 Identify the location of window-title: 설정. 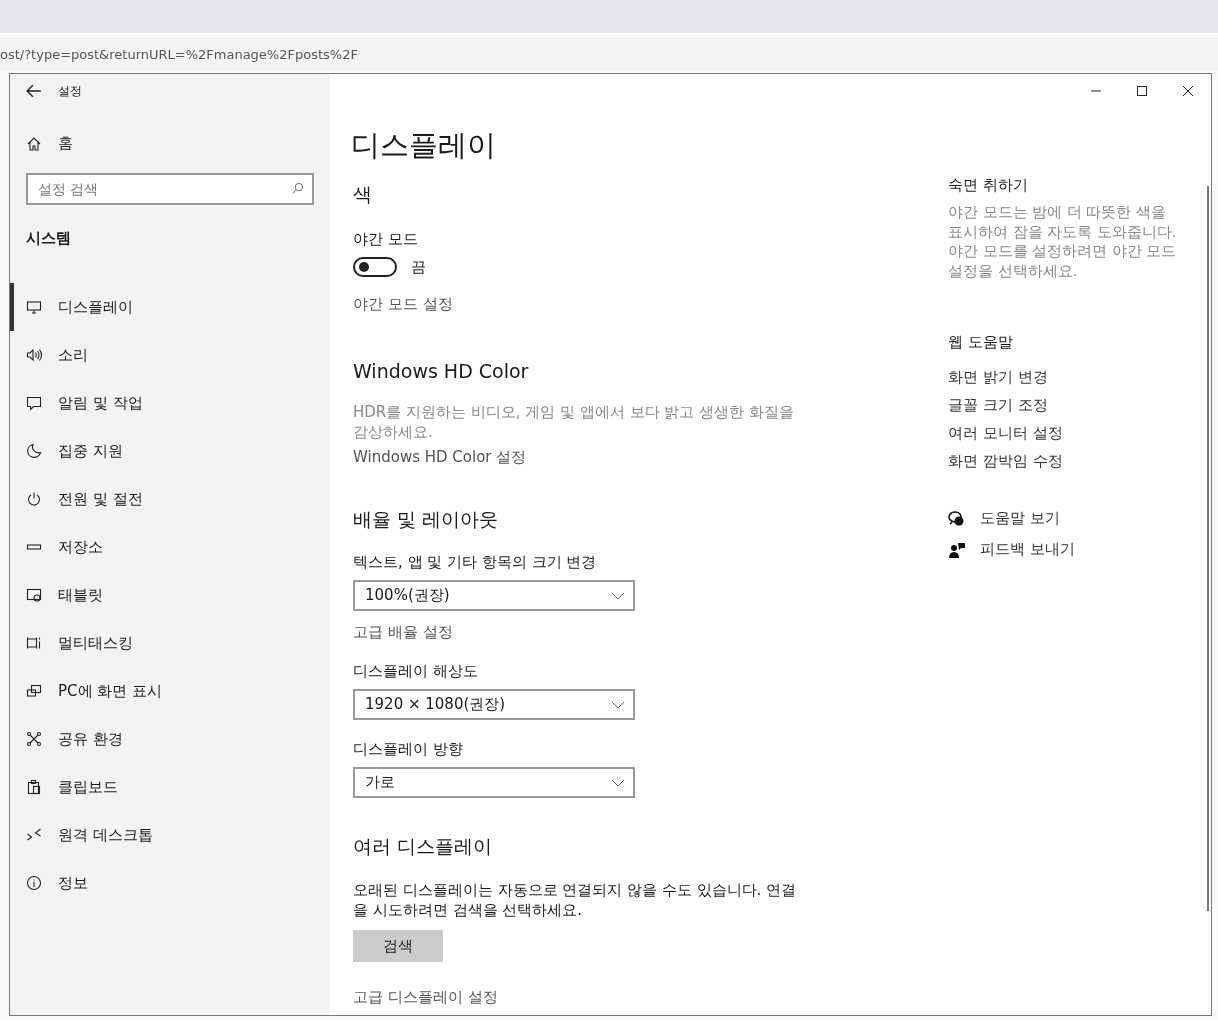
(70, 91).